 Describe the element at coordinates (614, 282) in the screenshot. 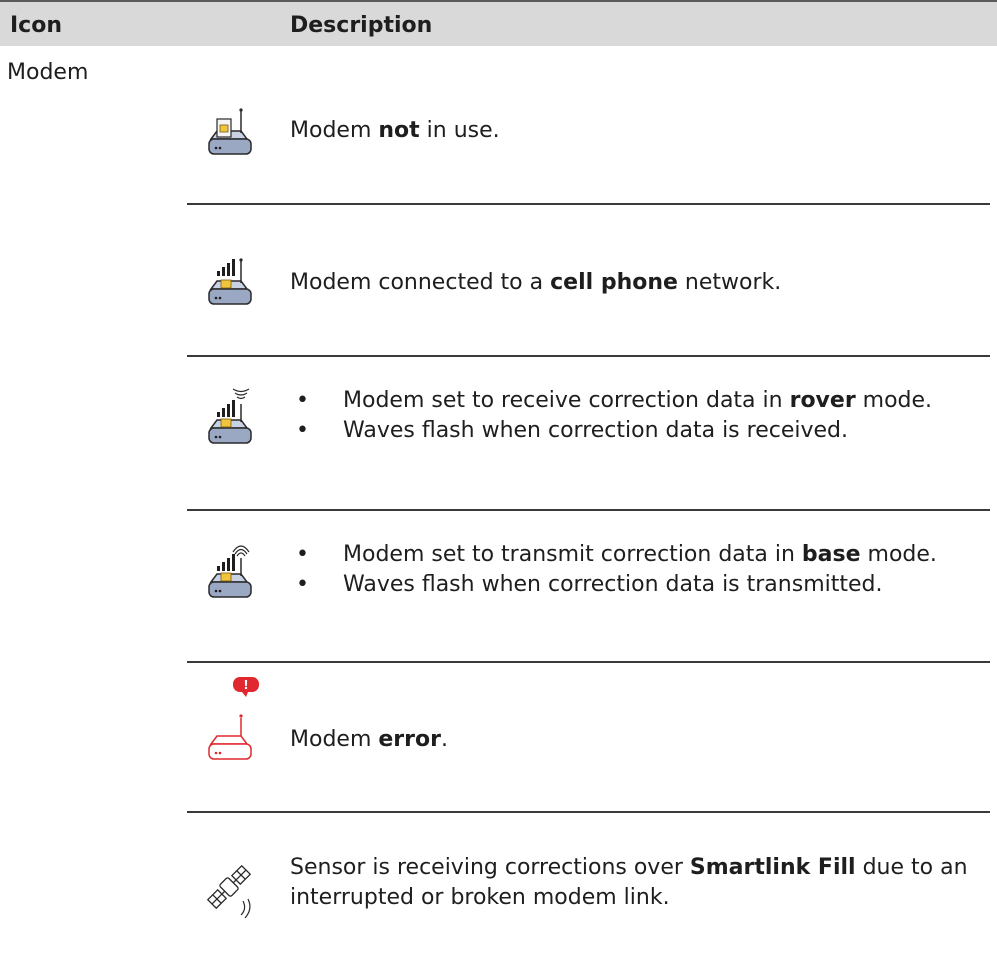

I see `emphasis-text: cell phone` at that location.